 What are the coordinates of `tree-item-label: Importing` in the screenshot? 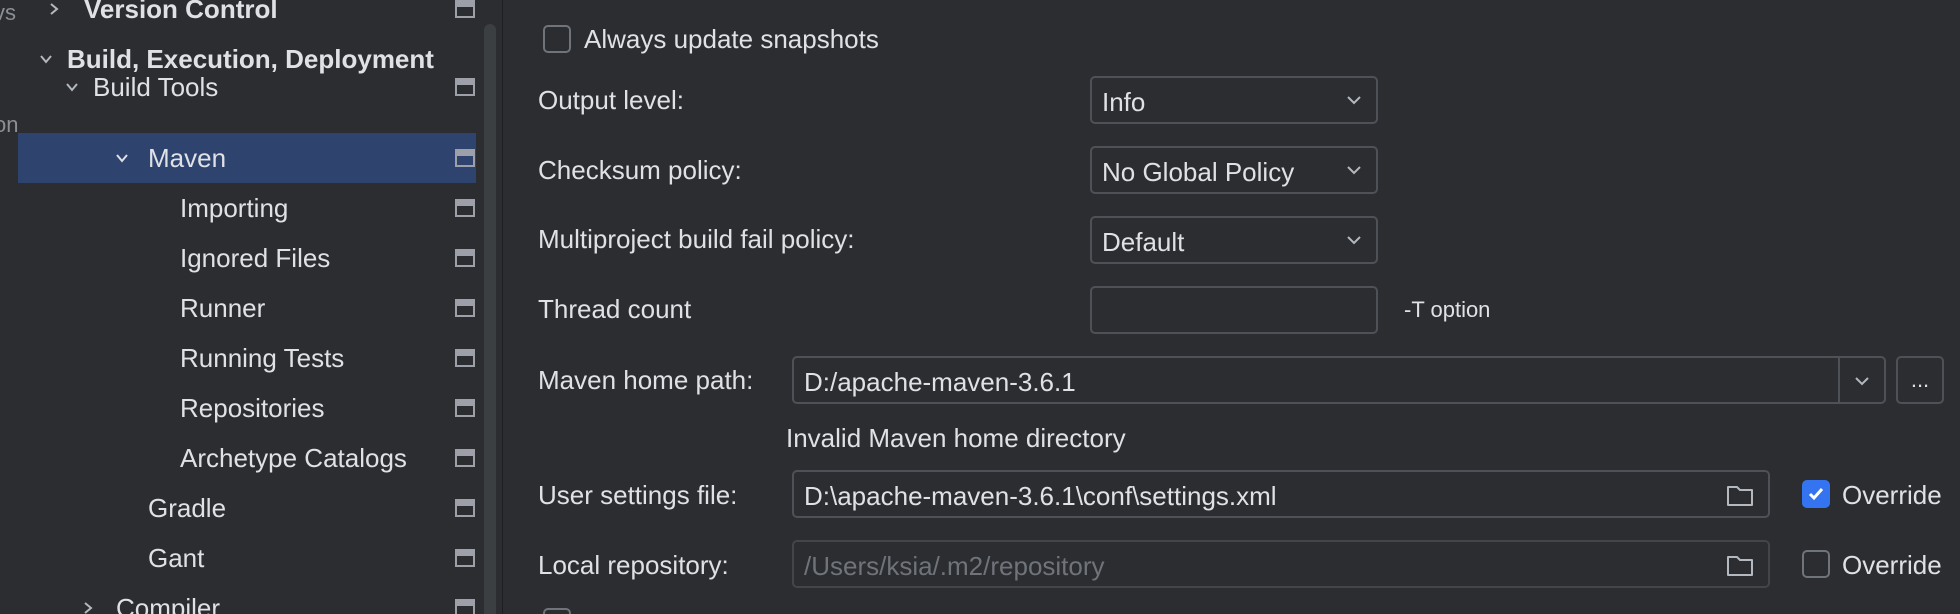 It's located at (234, 208).